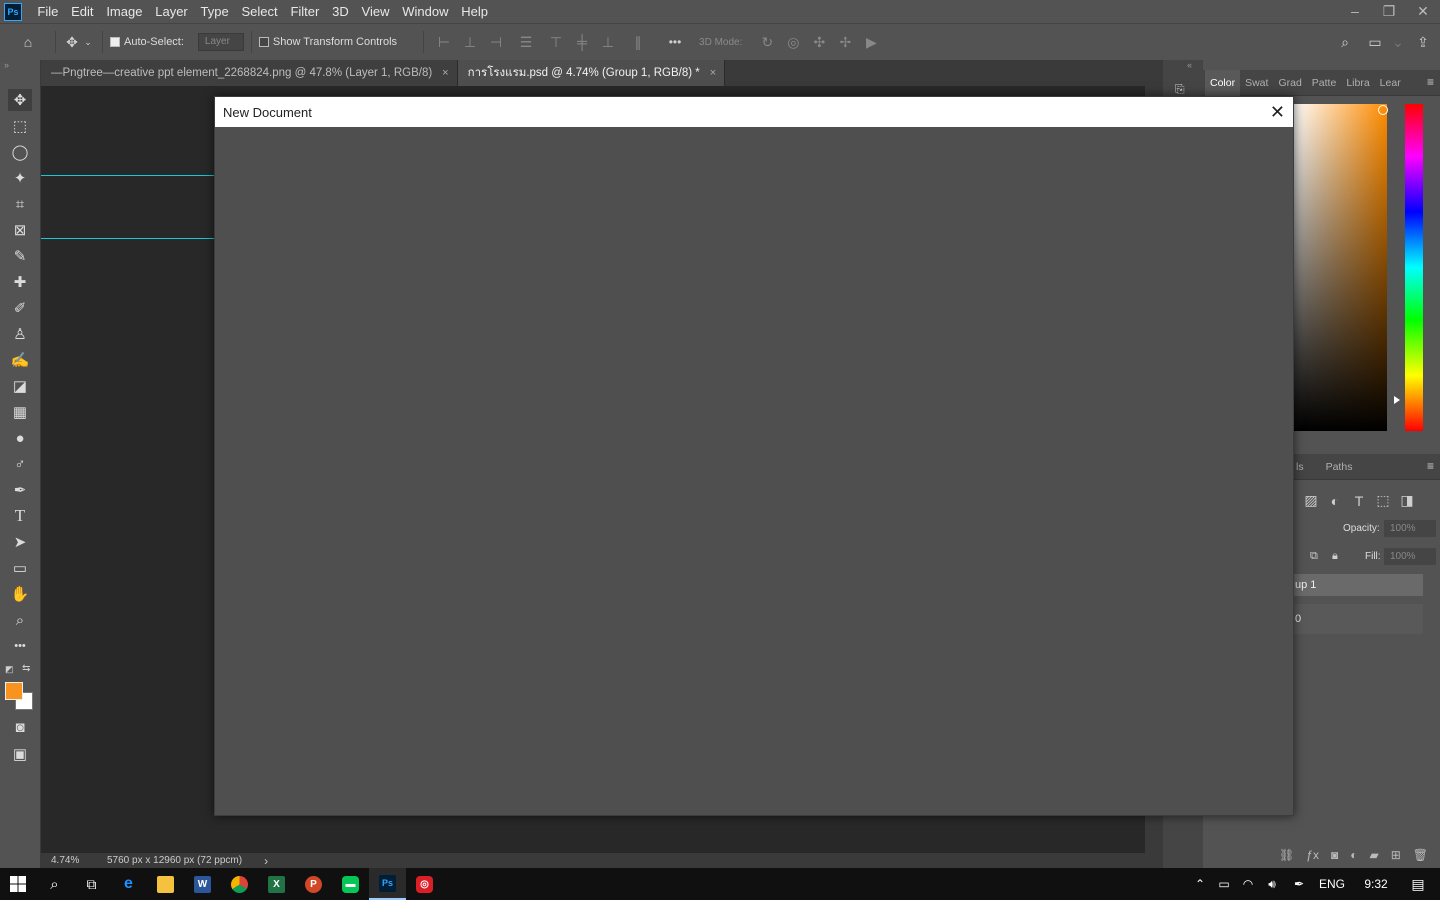 This screenshot has height=900, width=1440. I want to click on photoshop-logo-icon: Ps, so click(13, 11).